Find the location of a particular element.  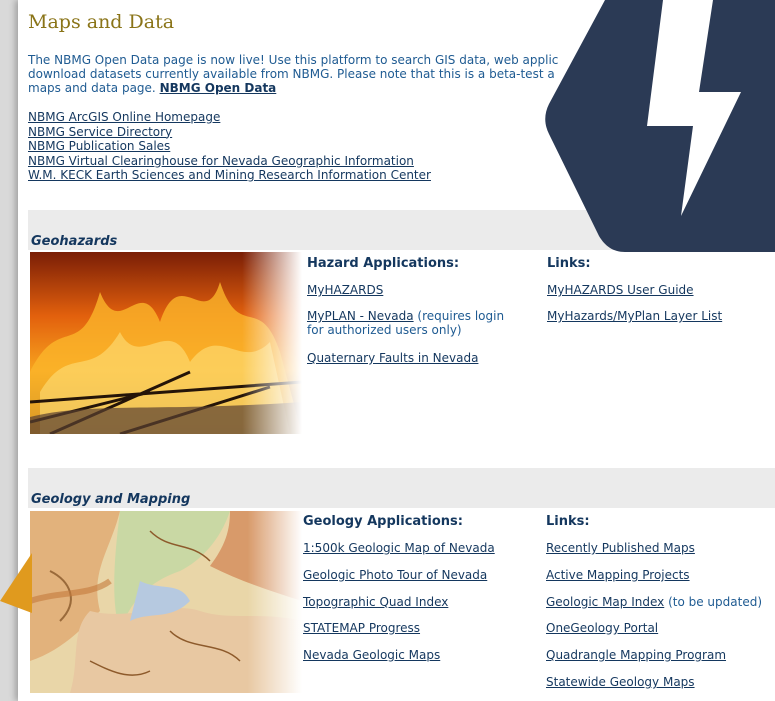

list-item: MyHazards/MyPlan Layer List is located at coordinates (634, 316).